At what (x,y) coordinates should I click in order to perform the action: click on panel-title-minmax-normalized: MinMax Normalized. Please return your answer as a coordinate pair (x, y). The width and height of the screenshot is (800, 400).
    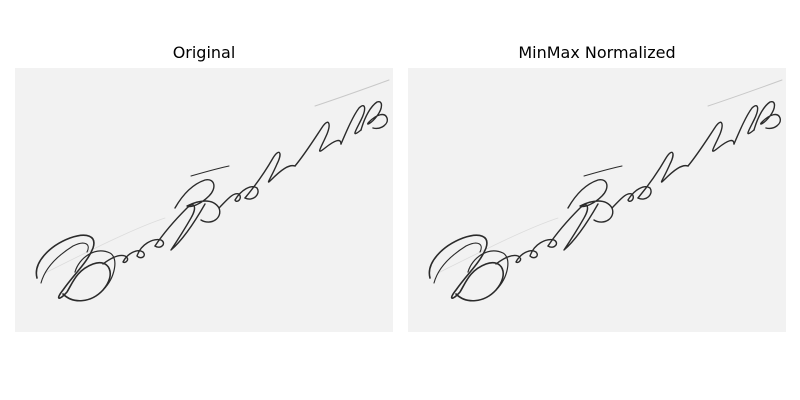
    Looking at the image, I should click on (597, 52).